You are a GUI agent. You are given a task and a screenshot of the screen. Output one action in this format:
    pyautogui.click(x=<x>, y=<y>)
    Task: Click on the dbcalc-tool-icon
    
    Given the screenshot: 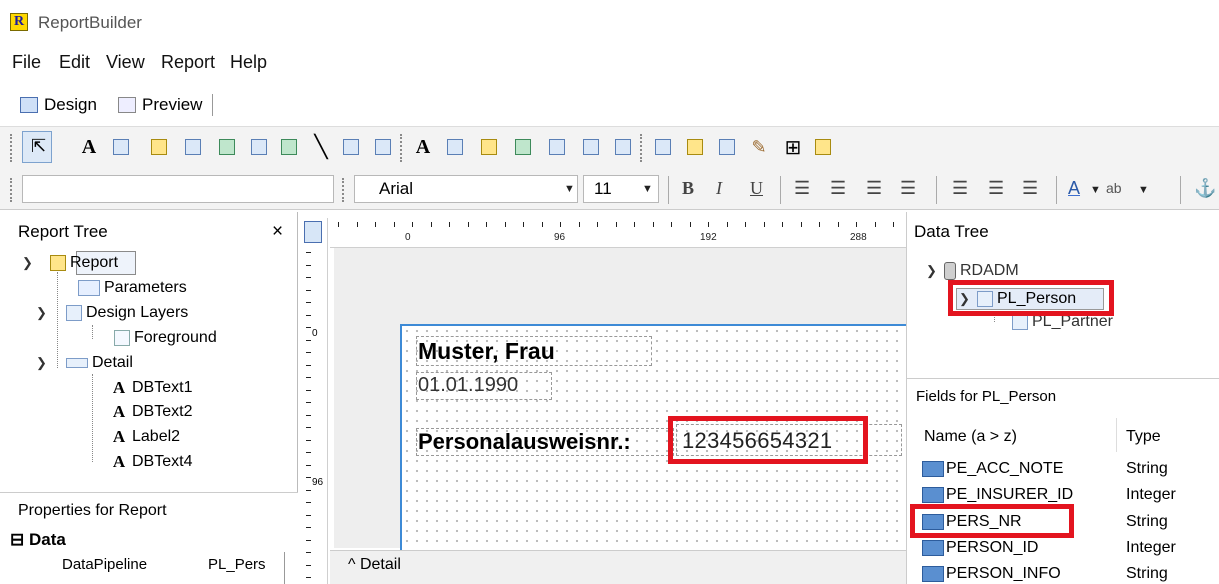 What is the action you would take?
    pyautogui.click(x=523, y=147)
    